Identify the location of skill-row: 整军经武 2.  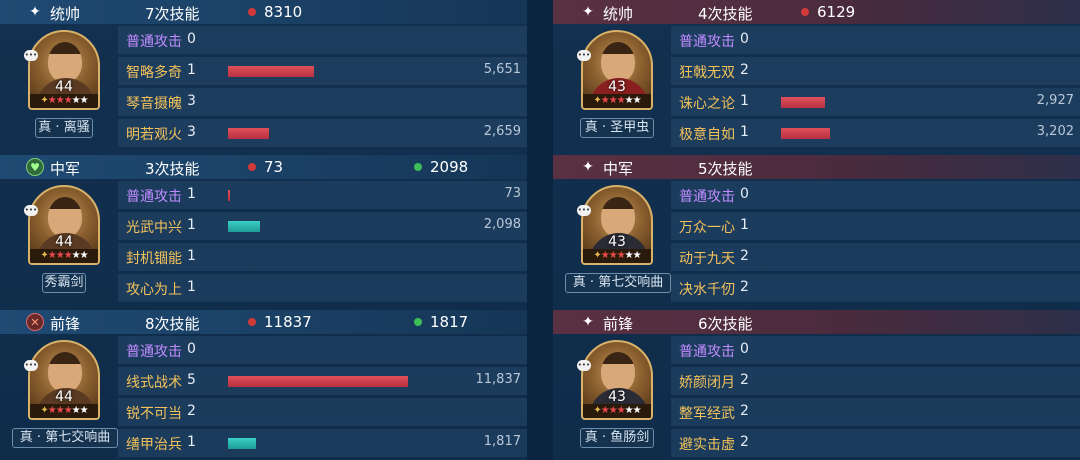
(875, 412).